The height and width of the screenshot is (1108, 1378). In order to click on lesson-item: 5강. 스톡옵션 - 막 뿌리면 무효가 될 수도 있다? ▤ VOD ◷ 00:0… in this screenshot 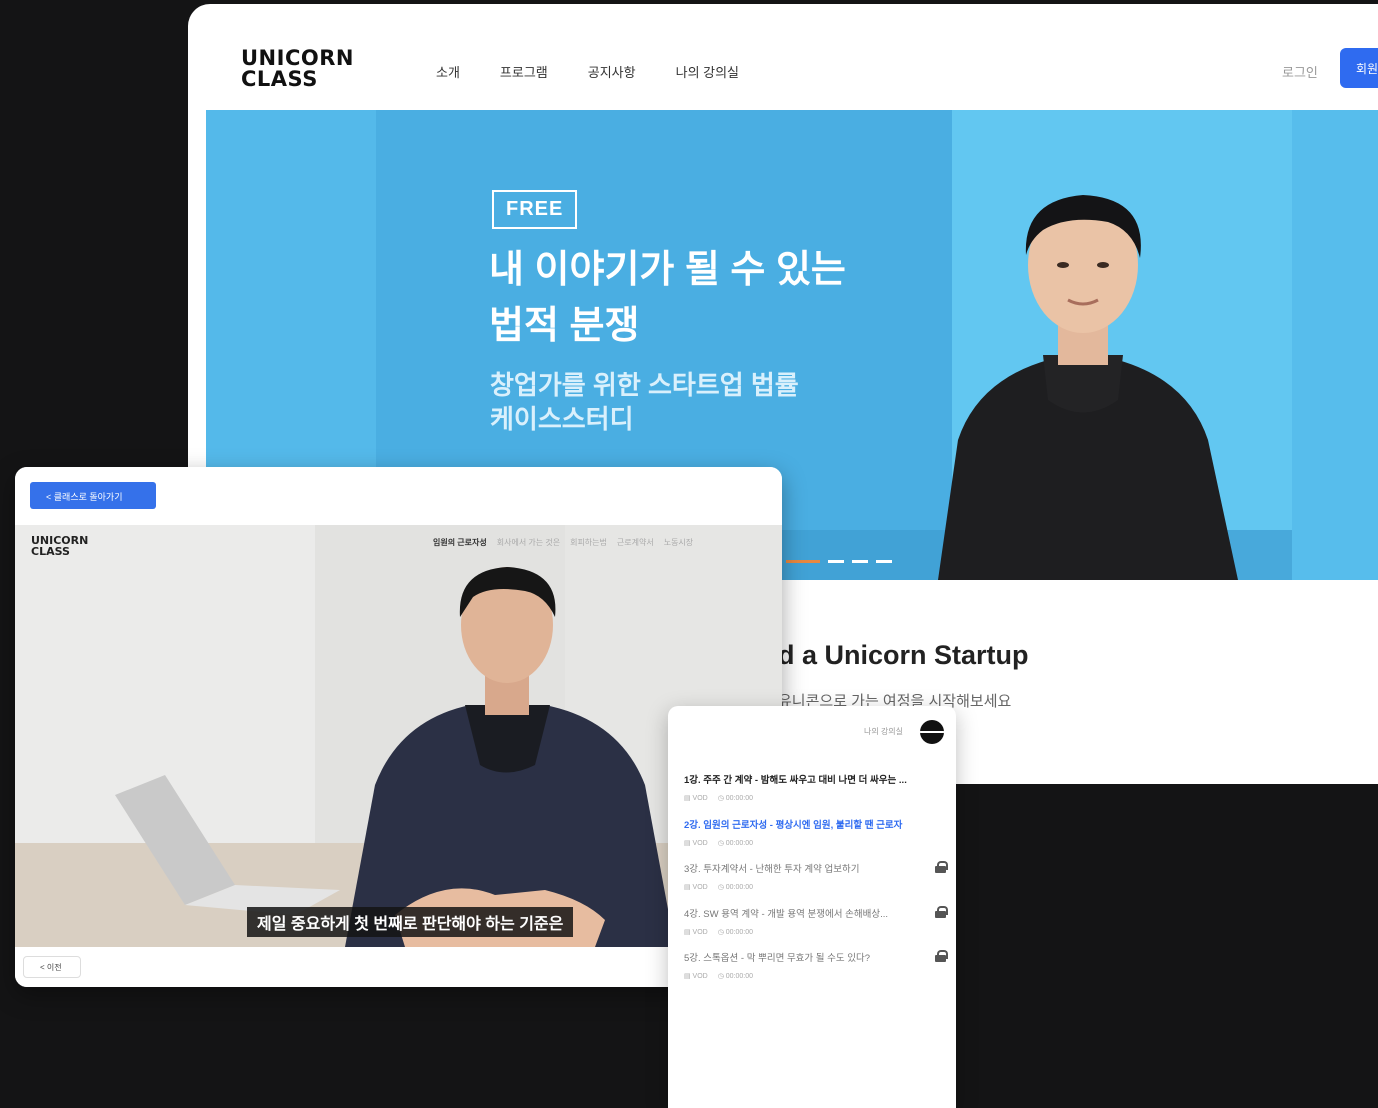, I will do `click(816, 970)`.